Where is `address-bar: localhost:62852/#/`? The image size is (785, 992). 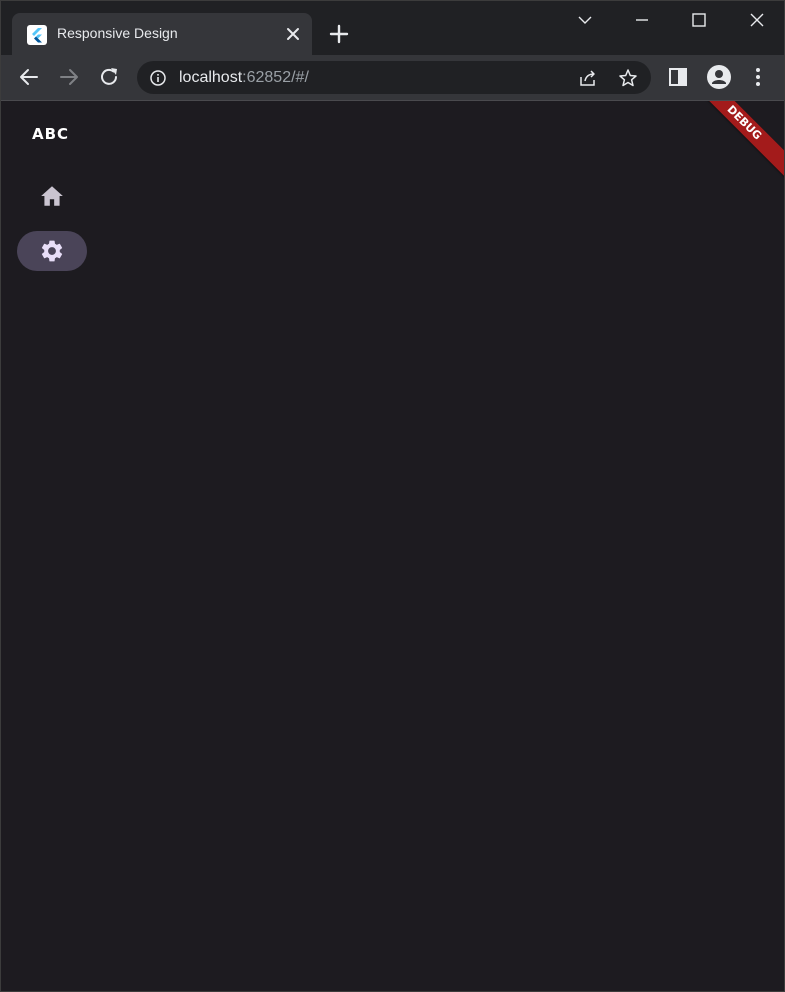
address-bar: localhost:62852/#/ is located at coordinates (394, 77).